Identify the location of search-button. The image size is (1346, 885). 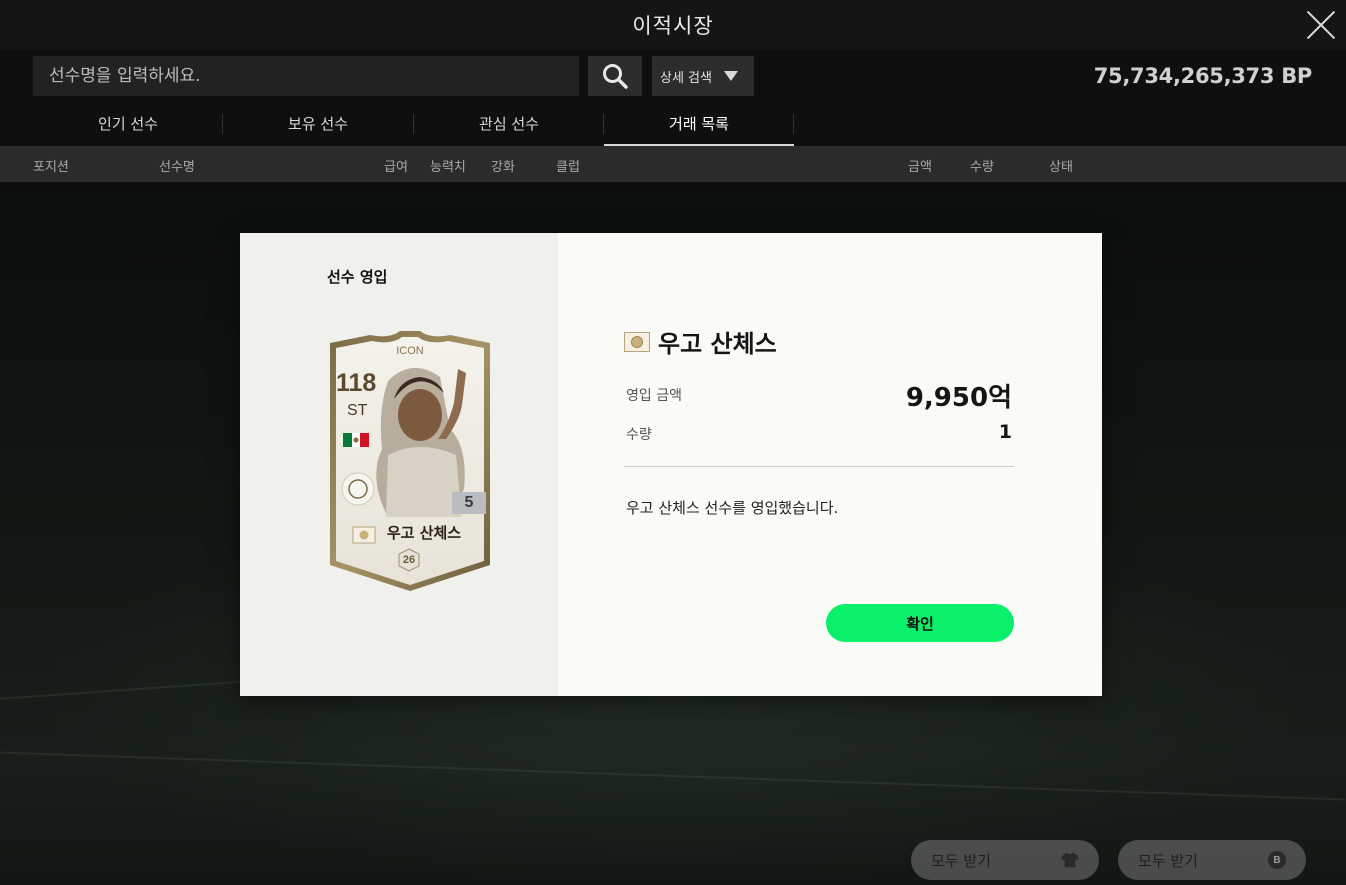
(615, 76).